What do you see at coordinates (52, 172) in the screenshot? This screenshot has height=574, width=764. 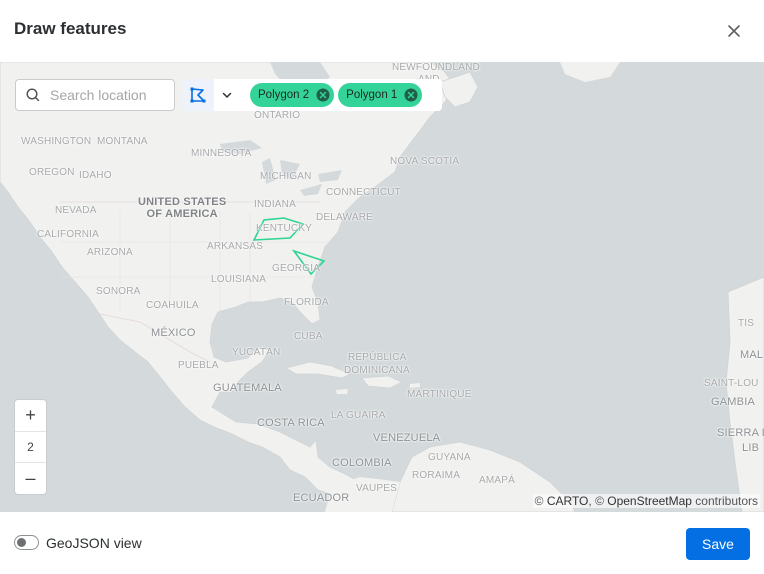 I see `map-label: OREGON` at bounding box center [52, 172].